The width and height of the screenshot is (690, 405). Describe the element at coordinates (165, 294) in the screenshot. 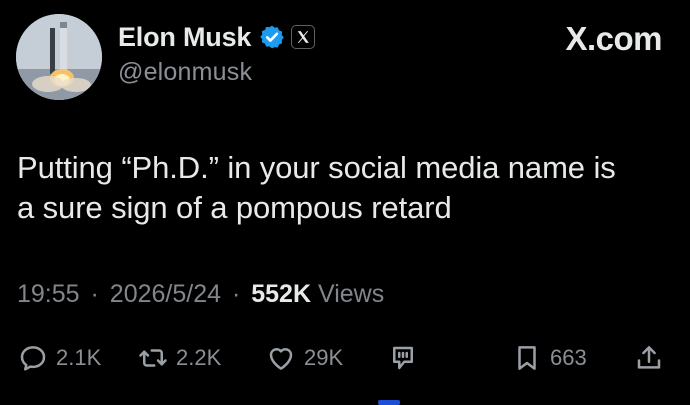

I see `tweet-date: 2026/5/24` at that location.